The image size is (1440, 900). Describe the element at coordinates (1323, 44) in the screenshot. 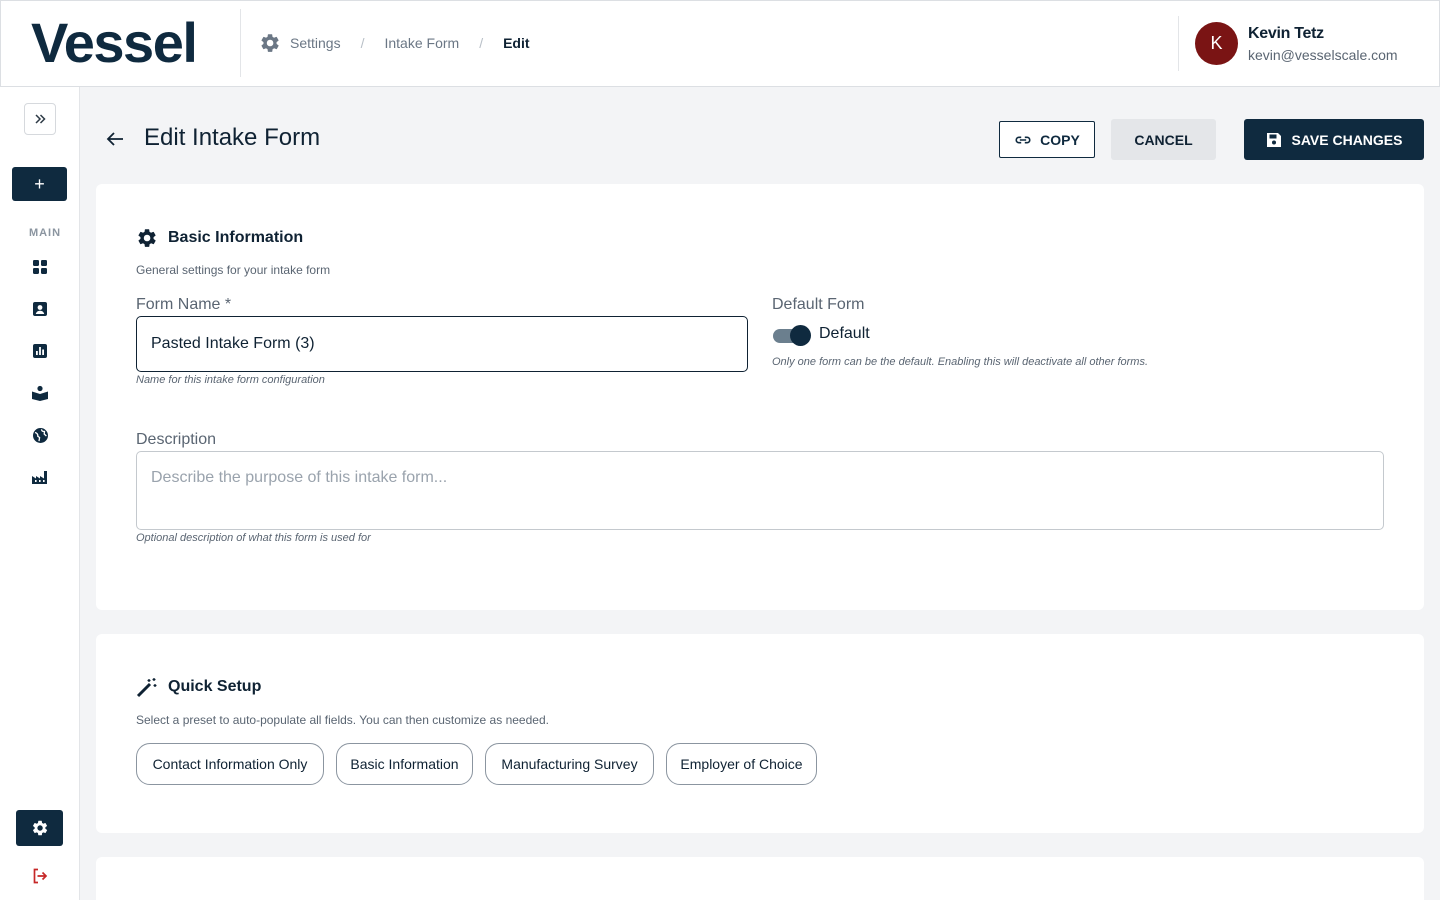

I see `user-info: Kevin Tetz kevin@vesselscale.com` at that location.